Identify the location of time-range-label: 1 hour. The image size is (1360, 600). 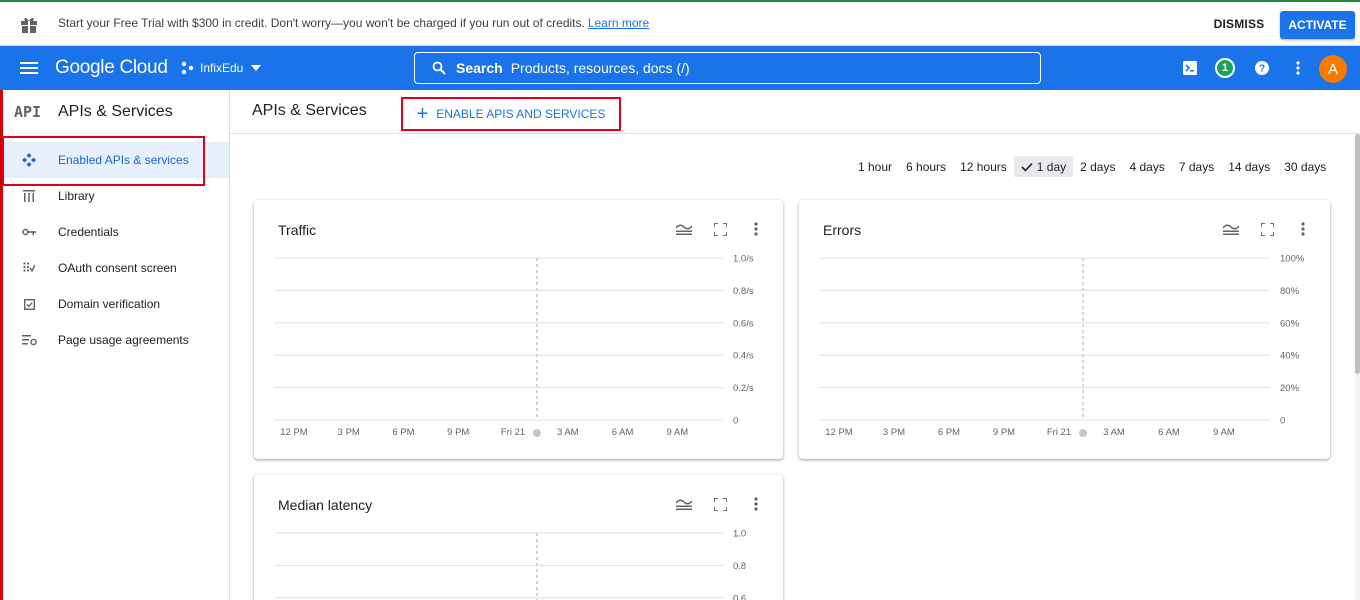
(875, 166).